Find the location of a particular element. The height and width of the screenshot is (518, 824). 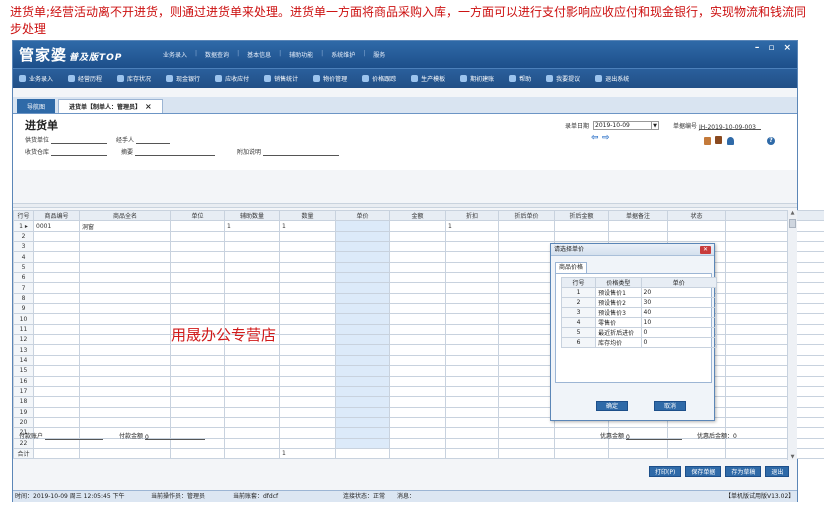

menu-item: 服务 is located at coordinates (379, 54).